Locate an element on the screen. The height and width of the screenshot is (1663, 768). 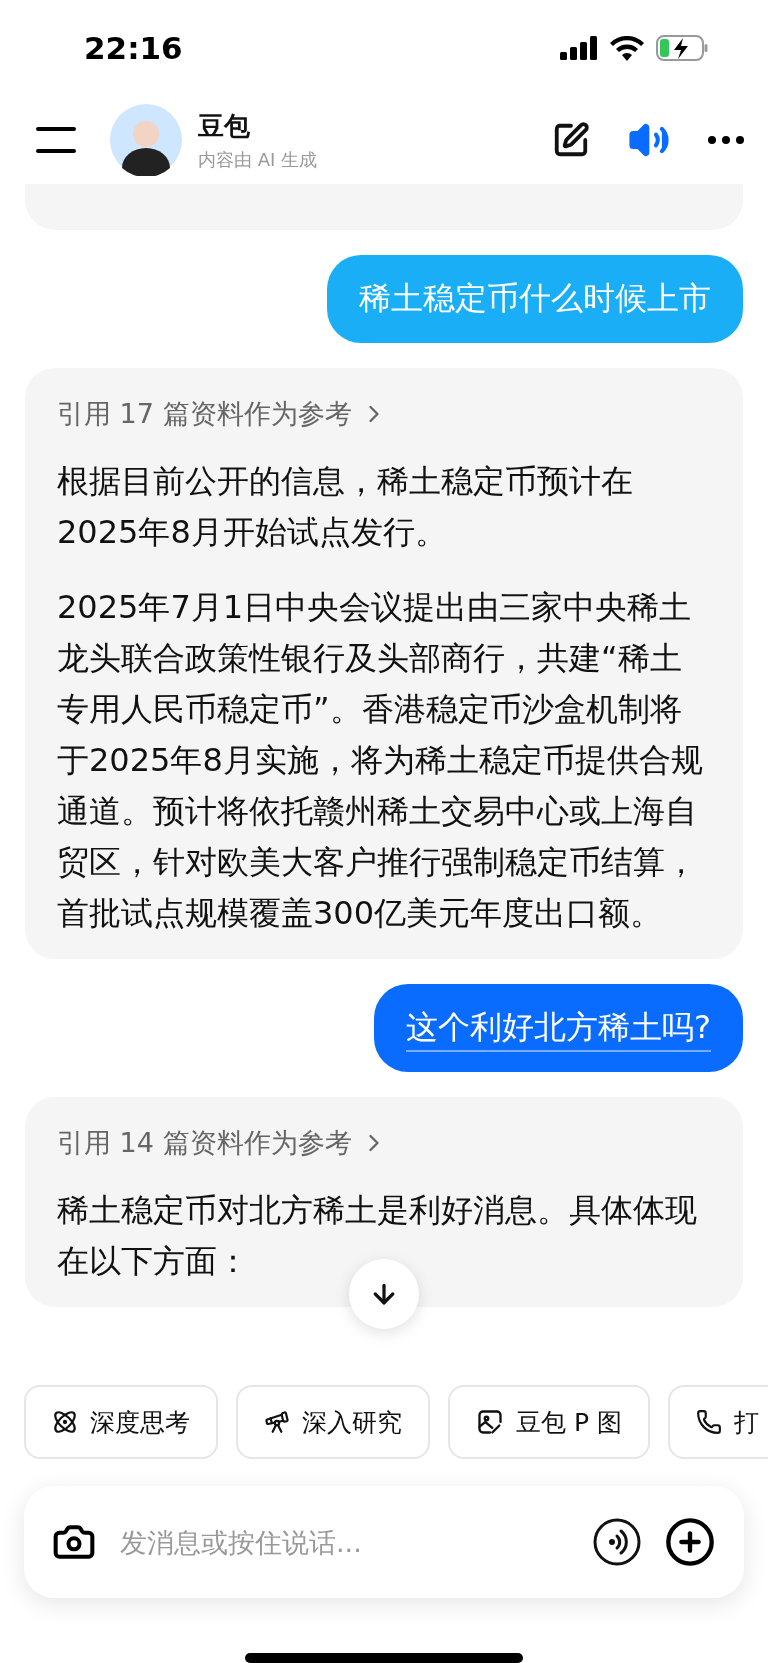
wifi-icon is located at coordinates (627, 48).